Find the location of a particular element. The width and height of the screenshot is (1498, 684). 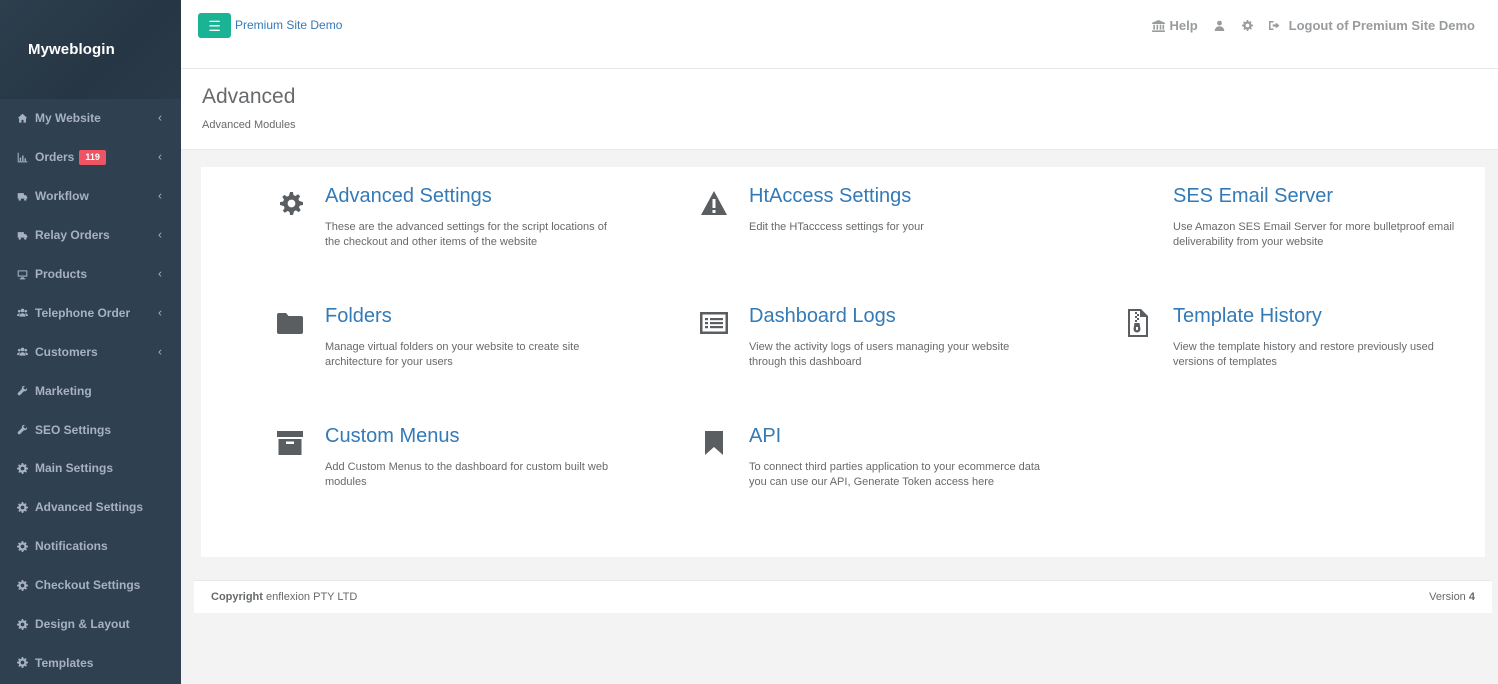

menu-toggle-button: ☰ is located at coordinates (214, 25).